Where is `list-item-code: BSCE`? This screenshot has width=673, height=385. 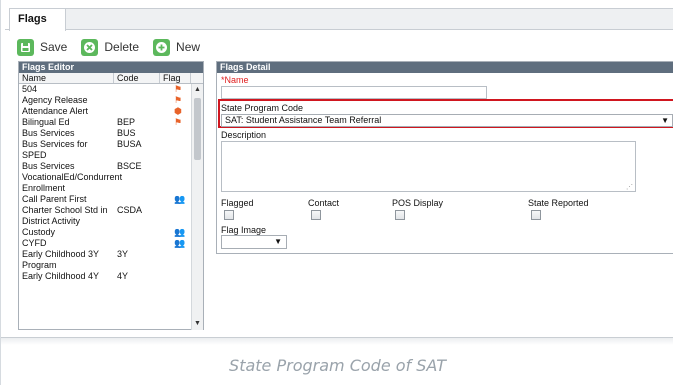
list-item-code: BSCE is located at coordinates (129, 166).